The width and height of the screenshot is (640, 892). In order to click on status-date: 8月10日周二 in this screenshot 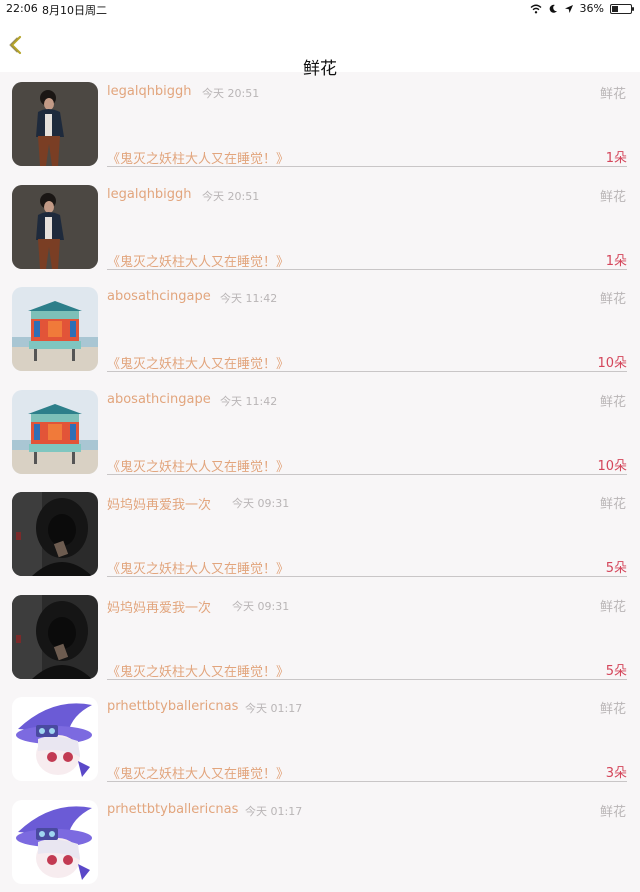, I will do `click(74, 10)`.